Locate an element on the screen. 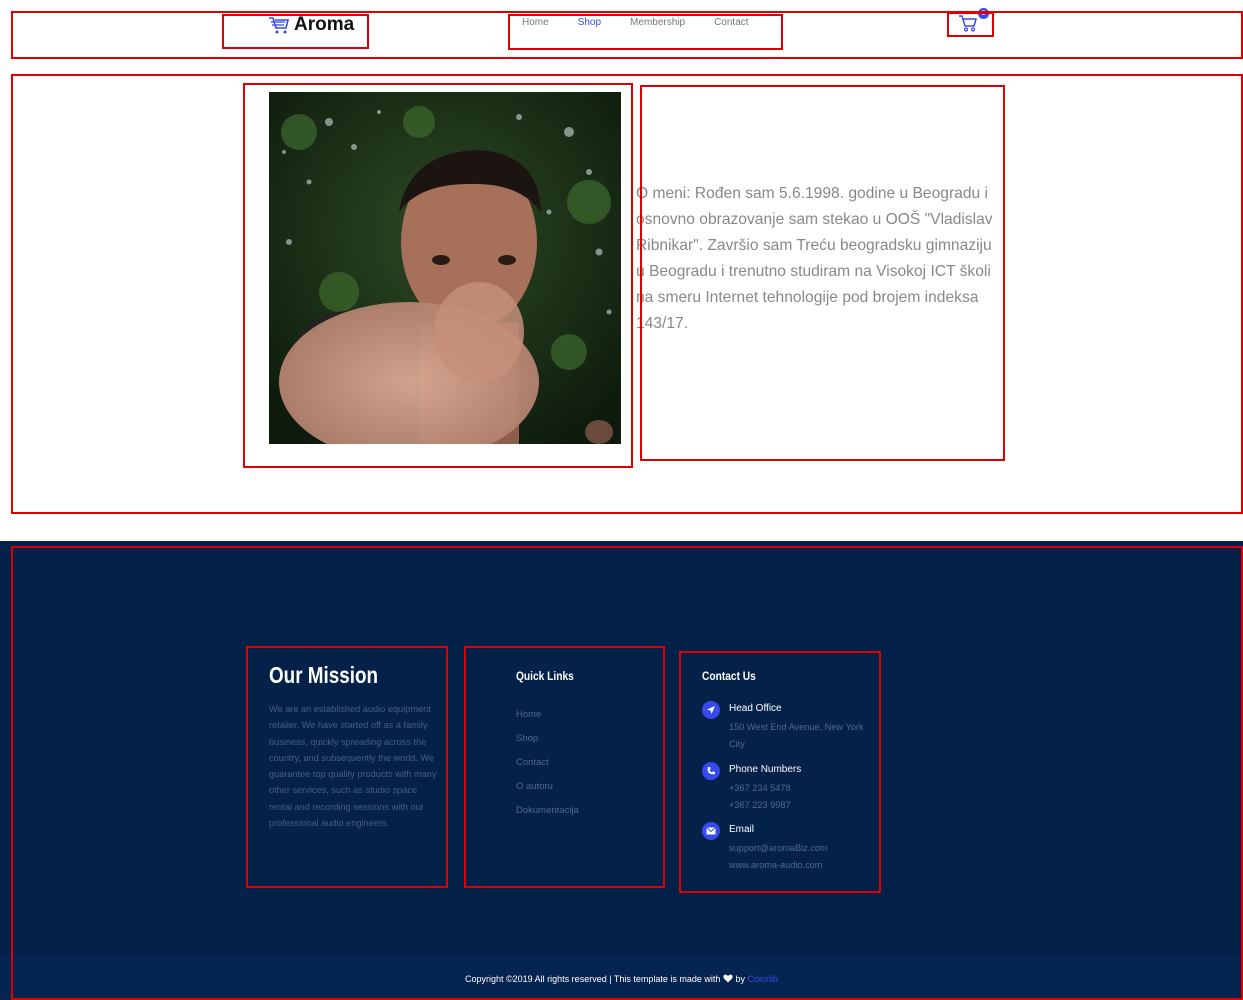 This screenshot has width=1243, height=1000. annotation-box-cart is located at coordinates (970, 24).